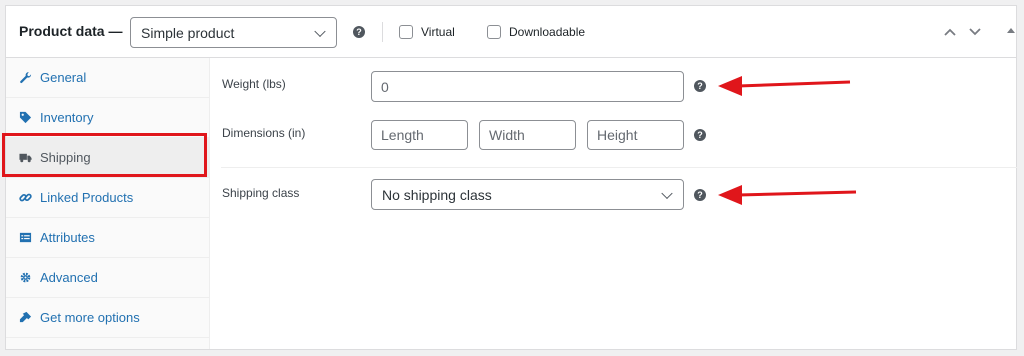  Describe the element at coordinates (494, 32) in the screenshot. I see `downloadable-checkbox` at that location.